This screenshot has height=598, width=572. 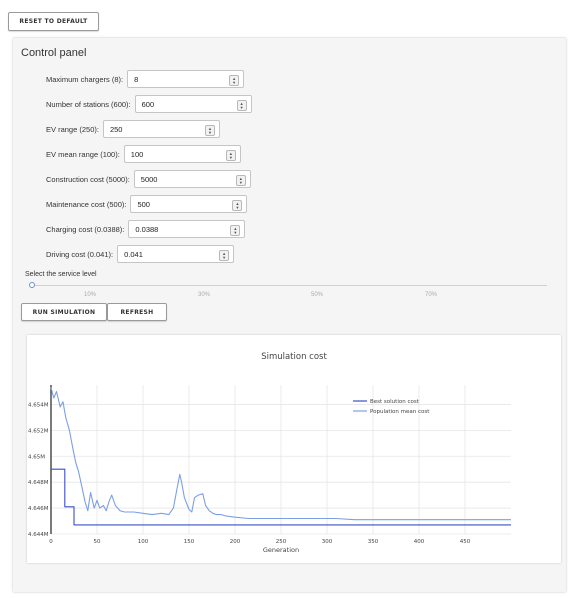 I want to click on field-ev-range: EV range (250): 250 ▲ ▼, so click(x=133, y=129).